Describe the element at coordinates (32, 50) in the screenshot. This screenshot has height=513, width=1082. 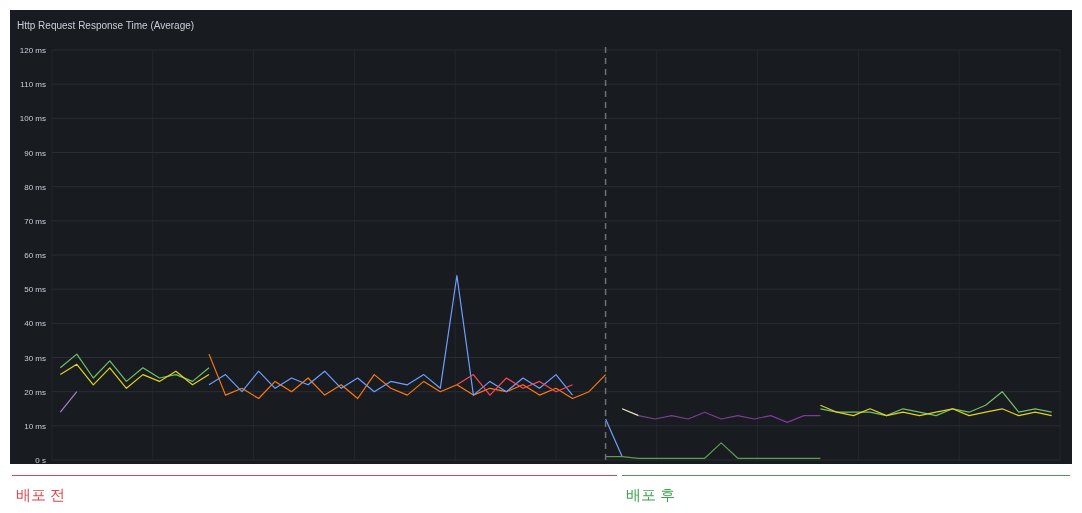
I see `axis-label: 120 ms` at that location.